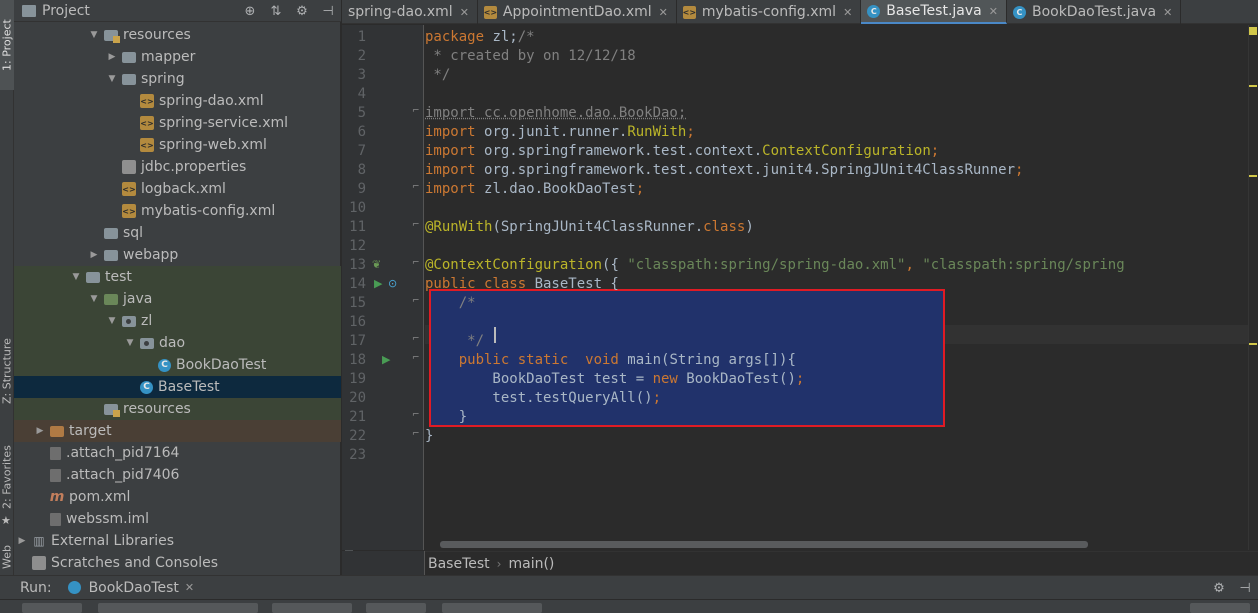 Image resolution: width=1258 pixels, height=613 pixels. What do you see at coordinates (459, 564) in the screenshot?
I see `breadcrumb-class: BaseTest` at bounding box center [459, 564].